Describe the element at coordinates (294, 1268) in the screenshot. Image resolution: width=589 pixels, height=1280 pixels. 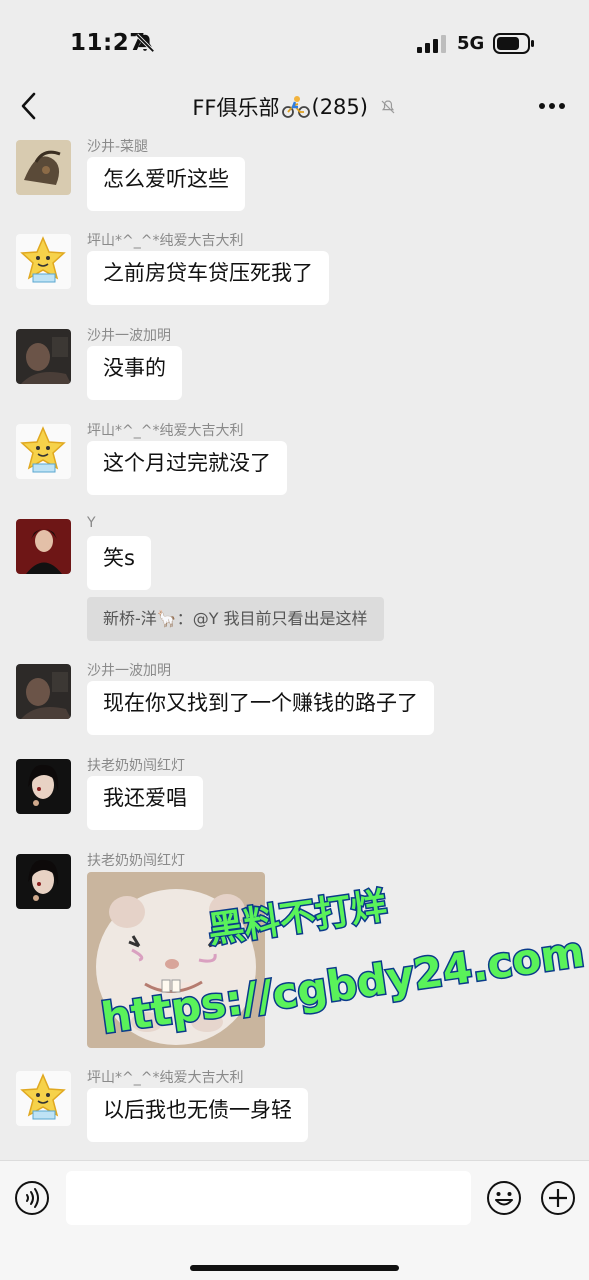
I see `home-indicator` at that location.